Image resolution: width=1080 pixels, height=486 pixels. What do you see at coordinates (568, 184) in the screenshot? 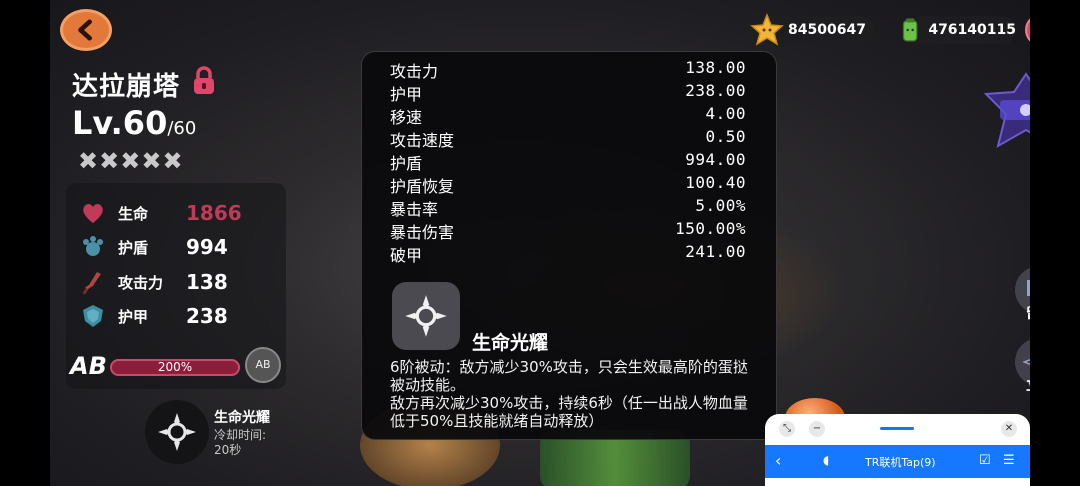
I see `attr-row: 护盾恢复 100.40` at bounding box center [568, 184].